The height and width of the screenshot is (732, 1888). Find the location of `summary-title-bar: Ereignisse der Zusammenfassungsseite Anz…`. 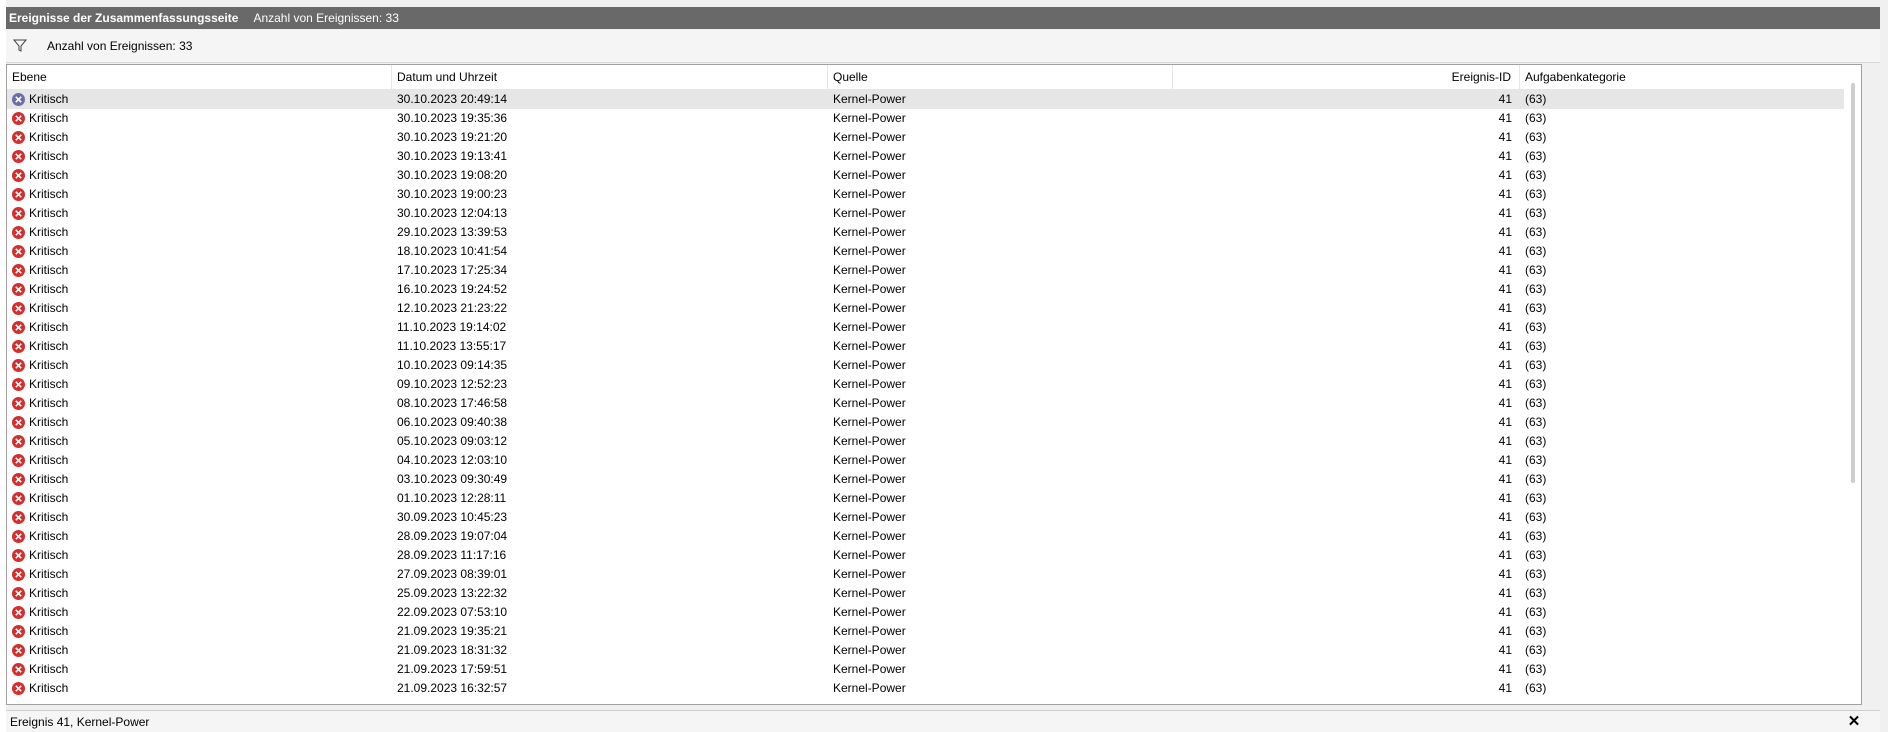

summary-title-bar: Ereignisse der Zusammenfassungsseite Anz… is located at coordinates (943, 18).